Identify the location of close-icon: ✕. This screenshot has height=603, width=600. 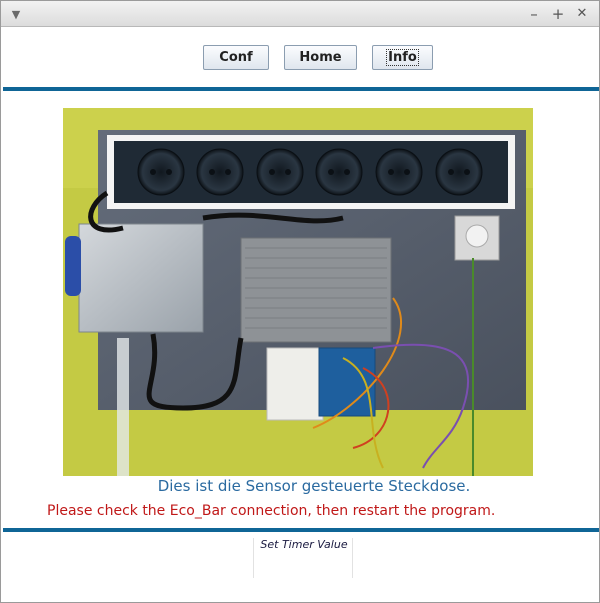
(582, 14).